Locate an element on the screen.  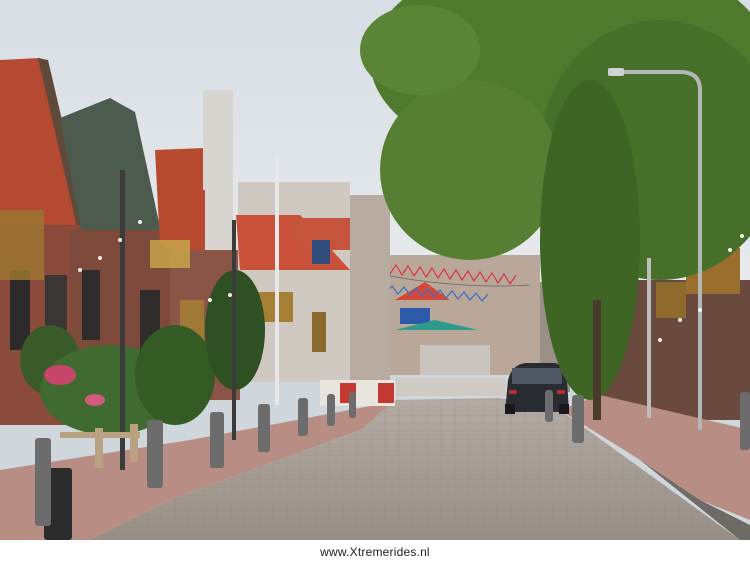
watermark-text: www.Xtremerides.nl is located at coordinates (375, 551).